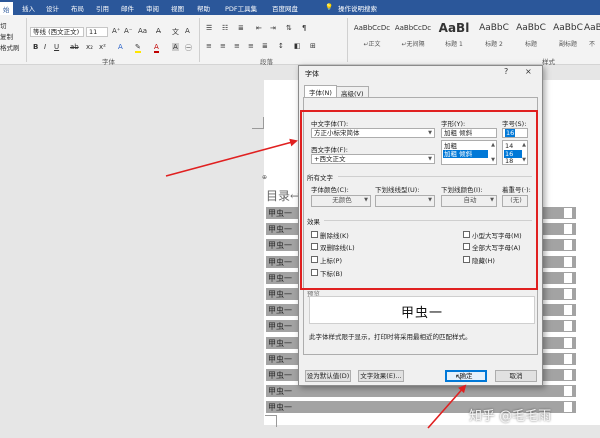 The image size is (600, 438). Describe the element at coordinates (231, 157) in the screenshot. I see `red-arrow-to-font-settings` at that location.